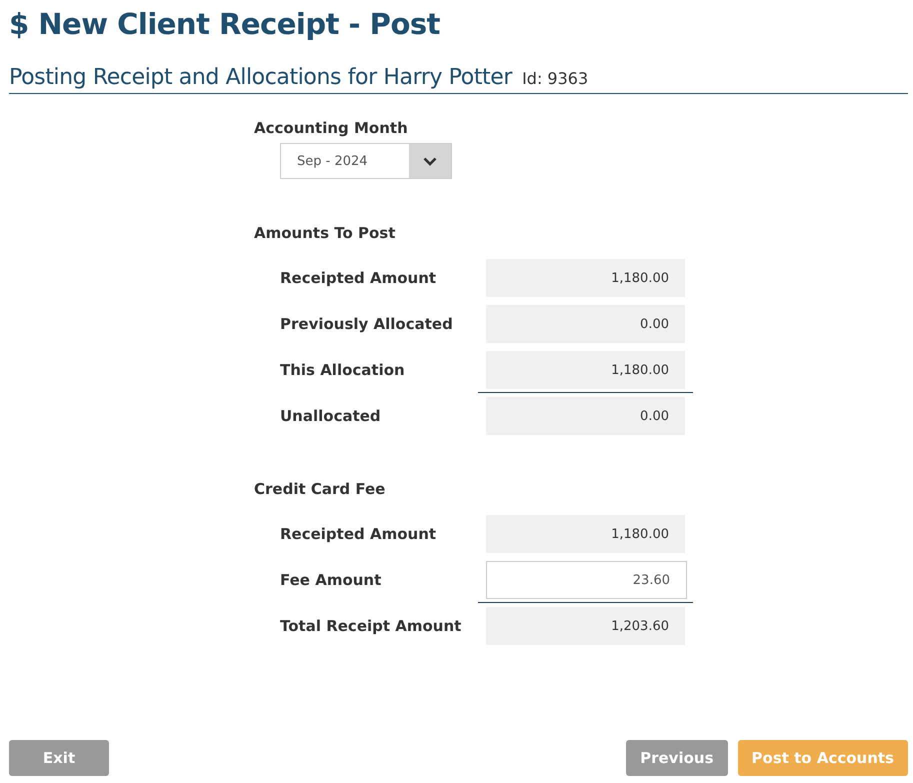 This screenshot has width=913, height=783. Describe the element at coordinates (586, 580) in the screenshot. I see `amount-input: 23.60` at that location.